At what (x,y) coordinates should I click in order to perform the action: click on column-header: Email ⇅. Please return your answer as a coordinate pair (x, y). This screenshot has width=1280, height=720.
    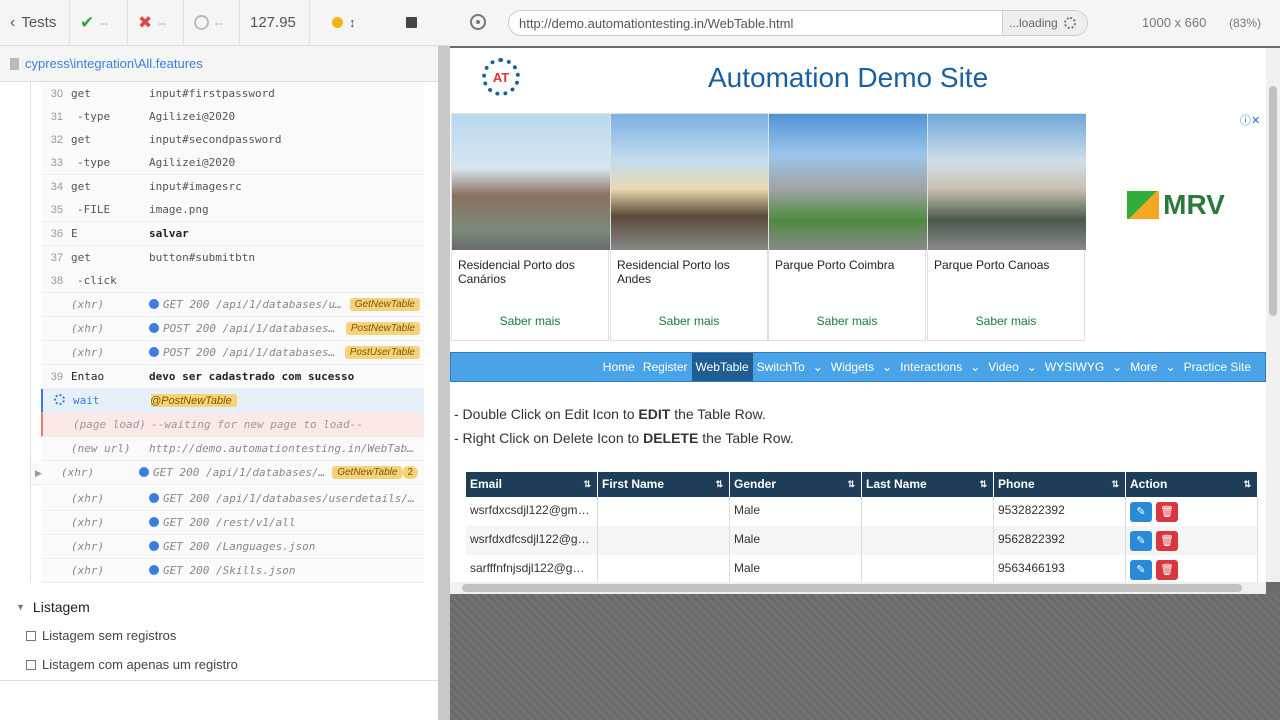
    Looking at the image, I should click on (532, 484).